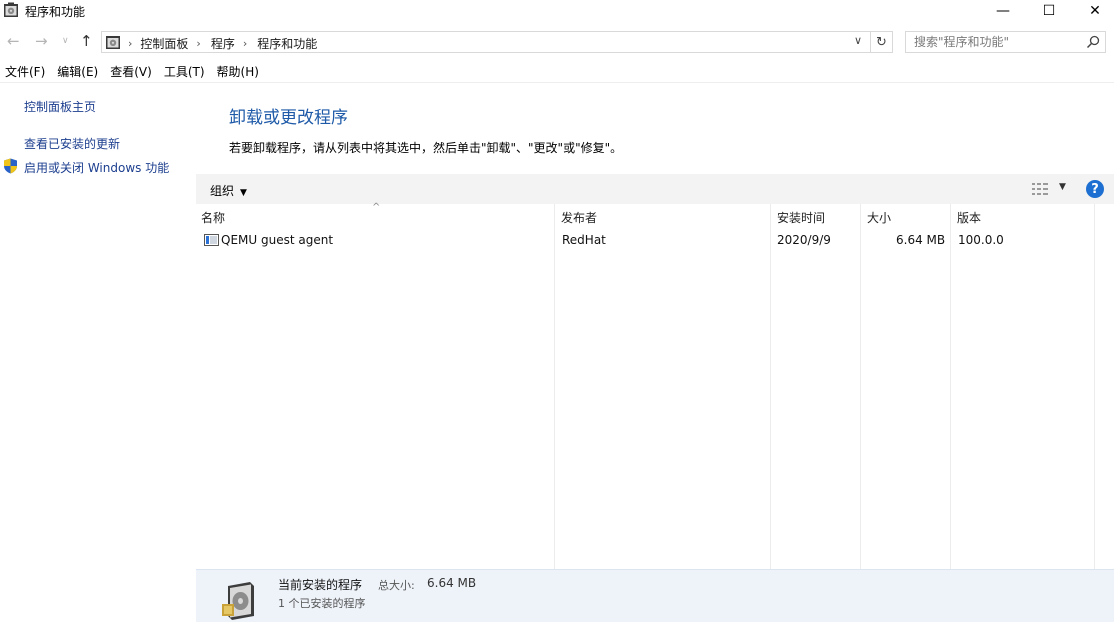 The height and width of the screenshot is (622, 1114). Describe the element at coordinates (801, 217) in the screenshot. I see `column-header-installed-on: 安装时间` at that location.